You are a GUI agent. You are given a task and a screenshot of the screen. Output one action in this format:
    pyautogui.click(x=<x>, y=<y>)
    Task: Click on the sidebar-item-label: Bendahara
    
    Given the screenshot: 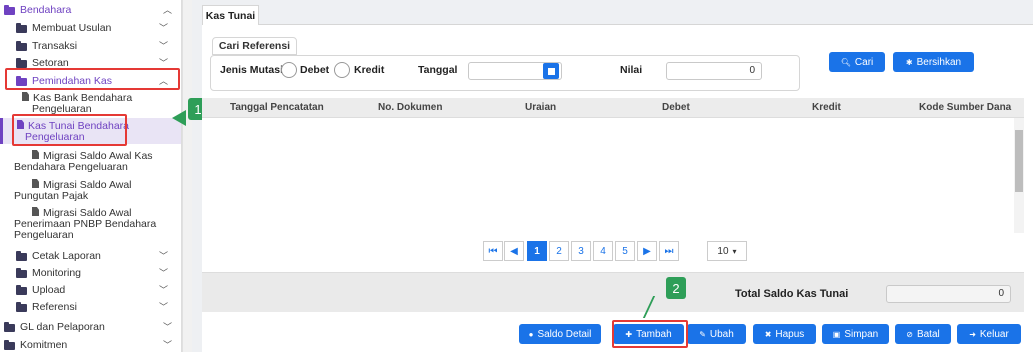 What is the action you would take?
    pyautogui.click(x=46, y=10)
    